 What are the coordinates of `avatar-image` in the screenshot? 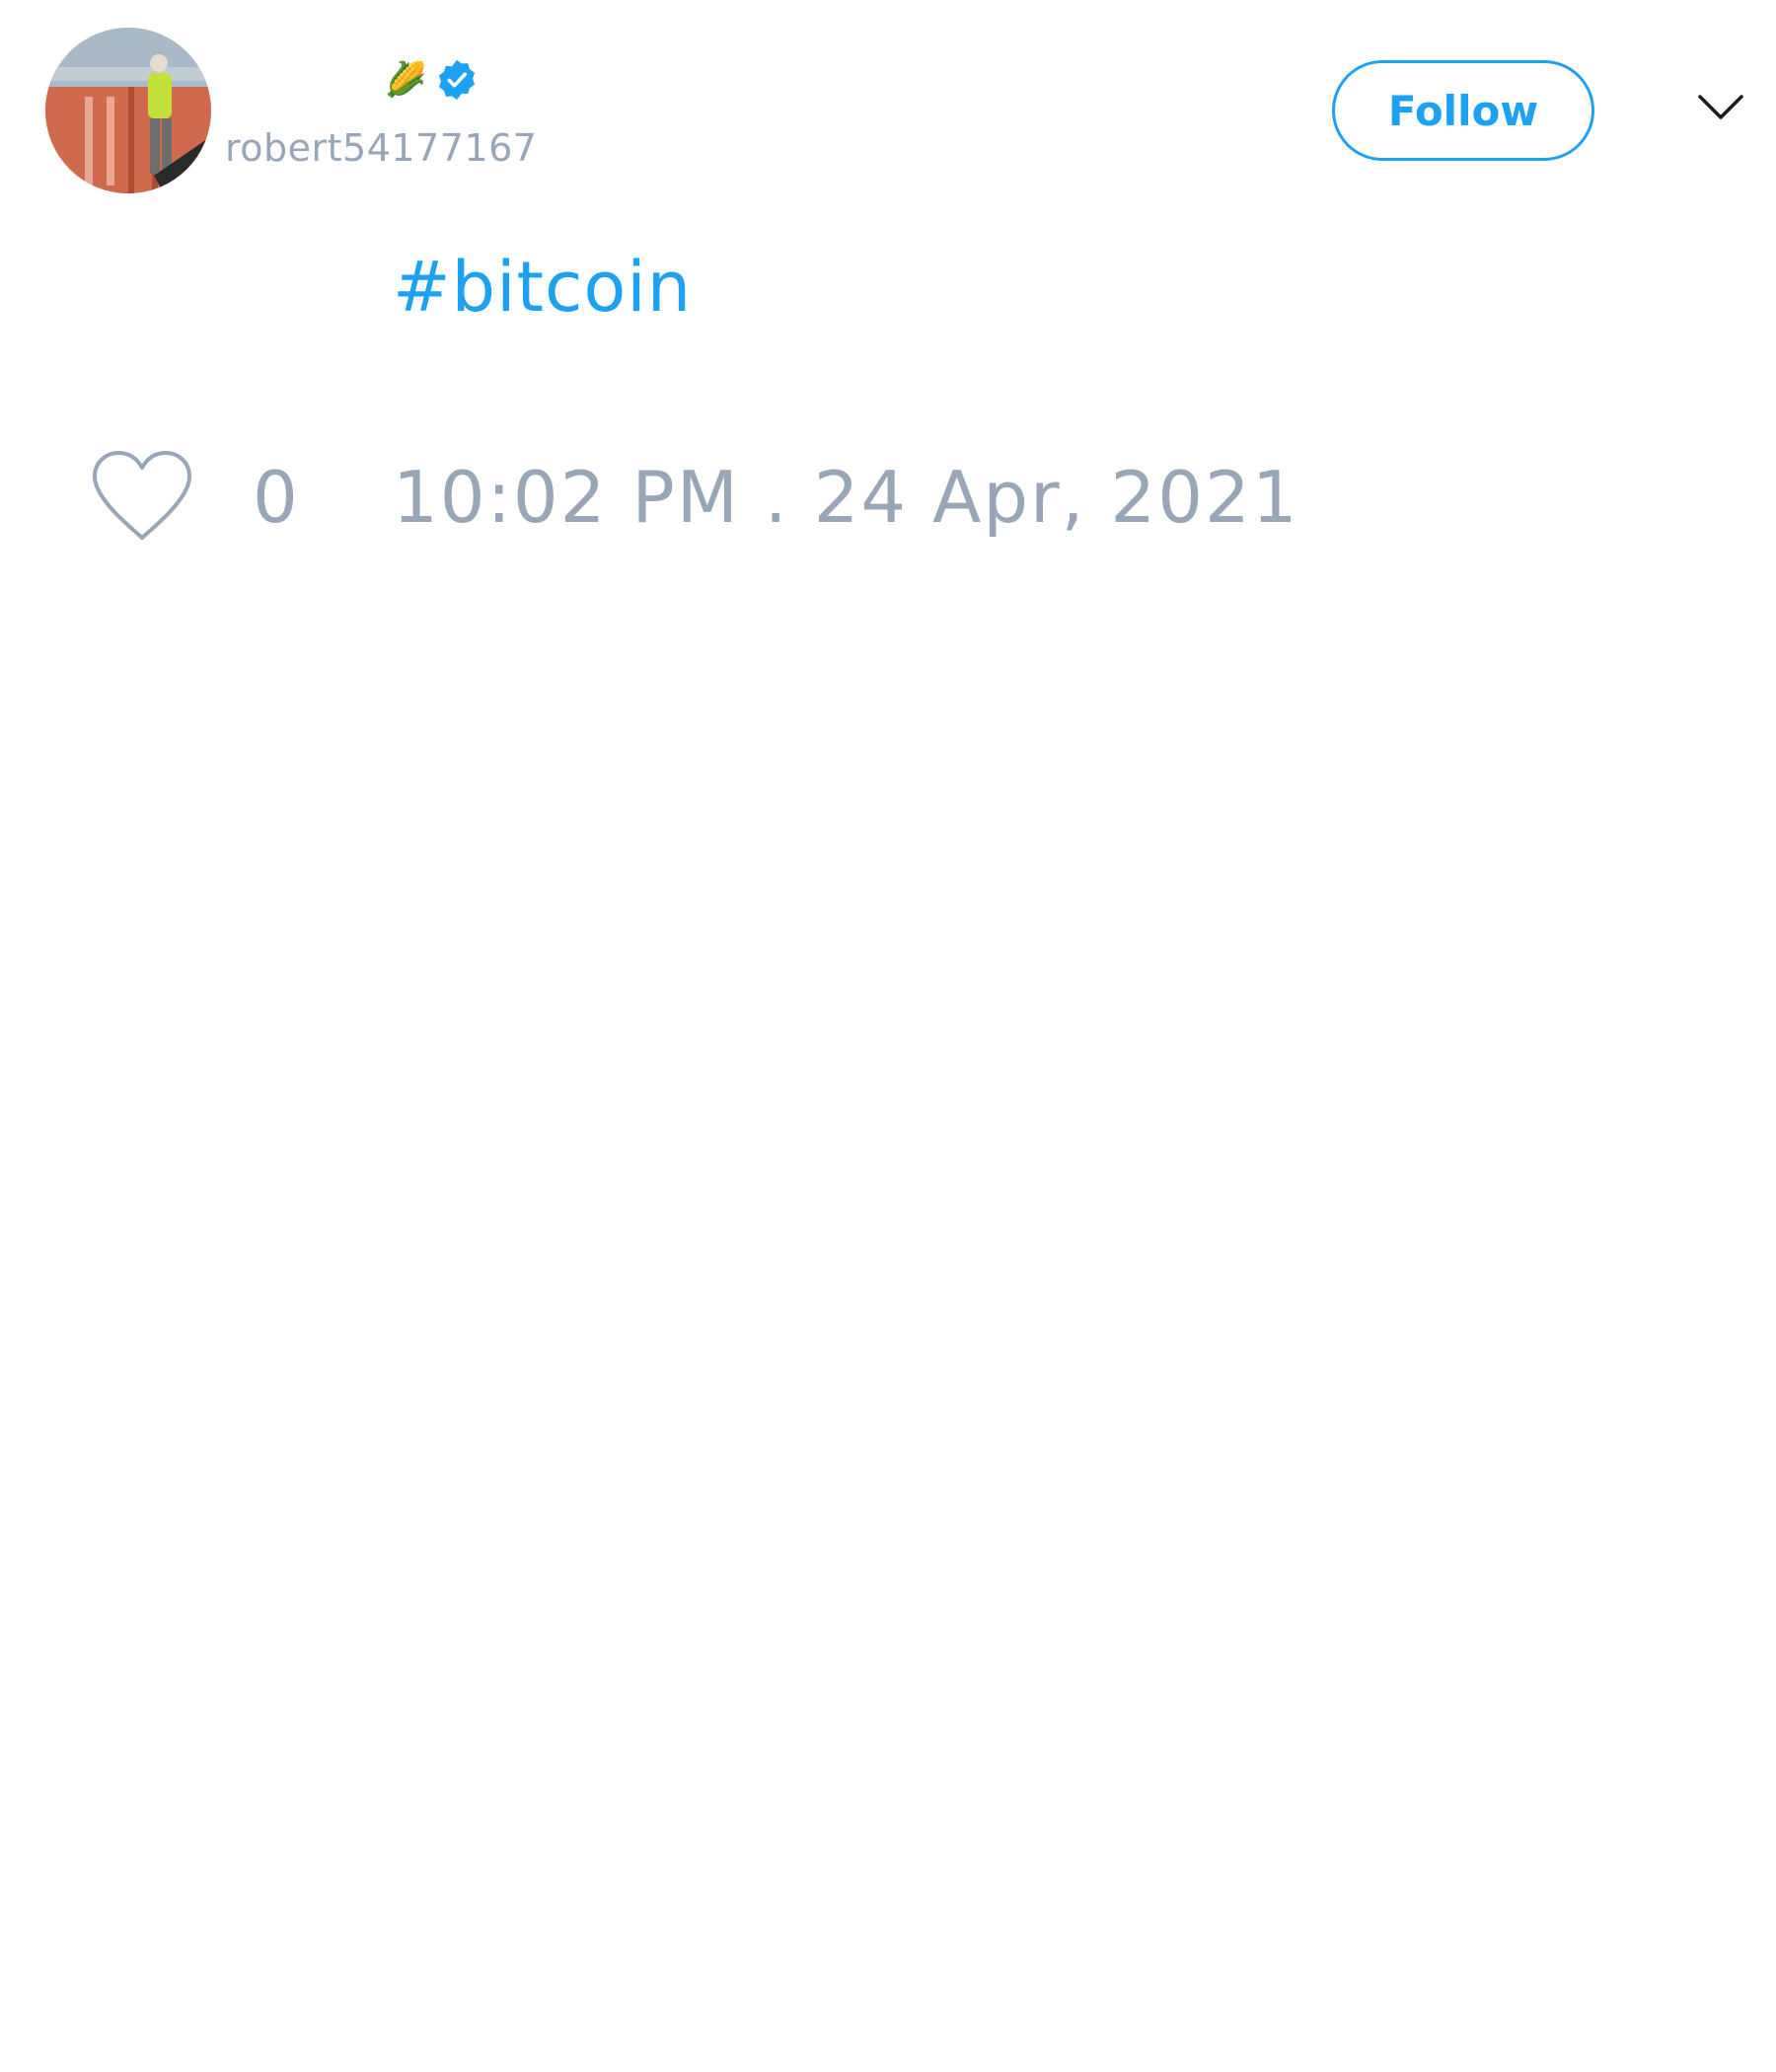 It's located at (128, 111).